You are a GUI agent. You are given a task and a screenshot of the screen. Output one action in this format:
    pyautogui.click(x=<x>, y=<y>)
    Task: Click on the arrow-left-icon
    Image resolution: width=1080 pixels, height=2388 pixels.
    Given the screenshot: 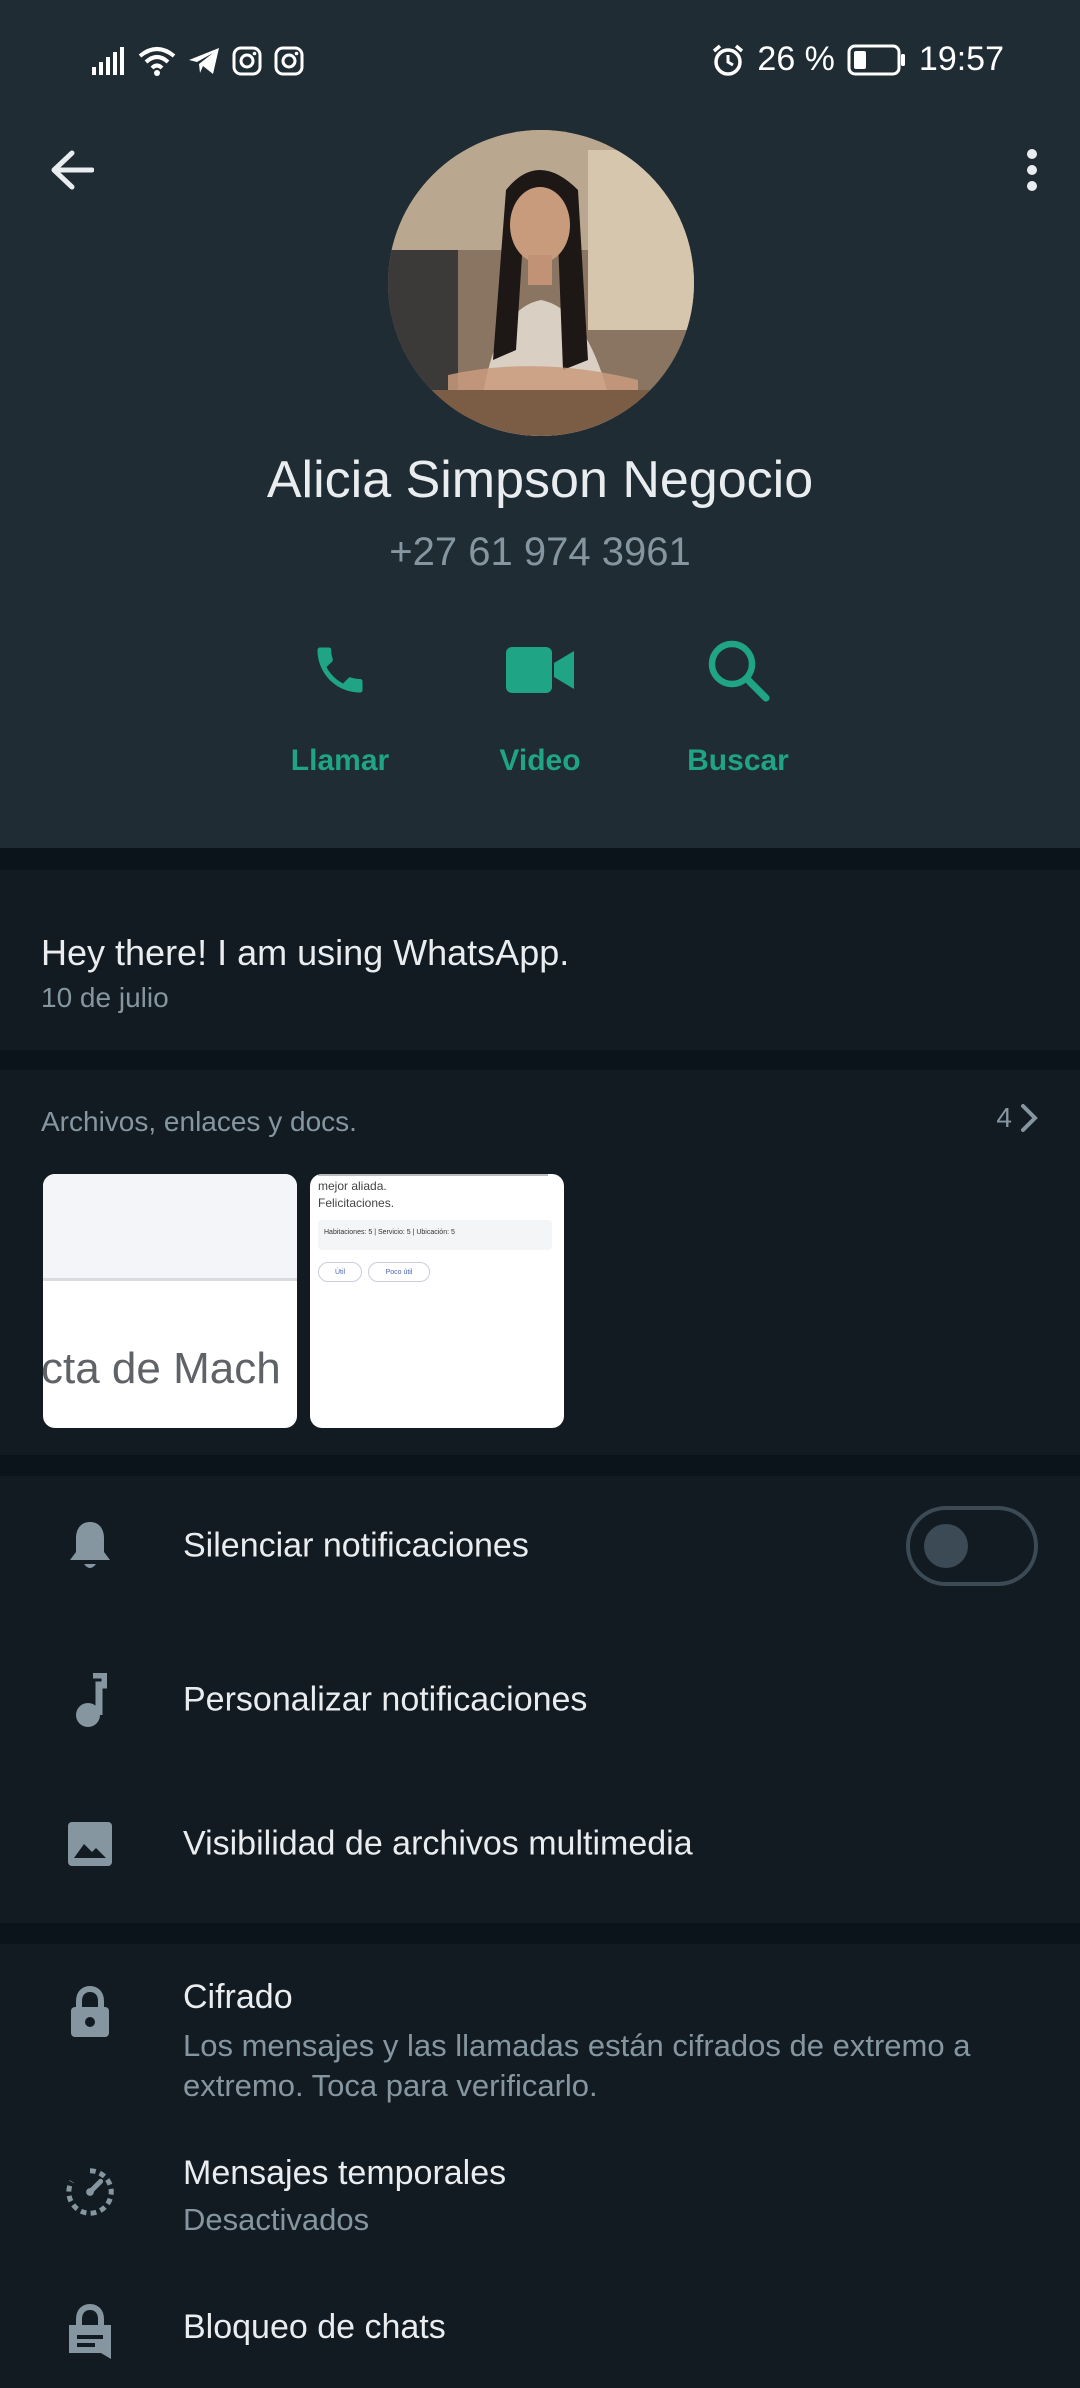 What is the action you would take?
    pyautogui.click(x=72, y=170)
    